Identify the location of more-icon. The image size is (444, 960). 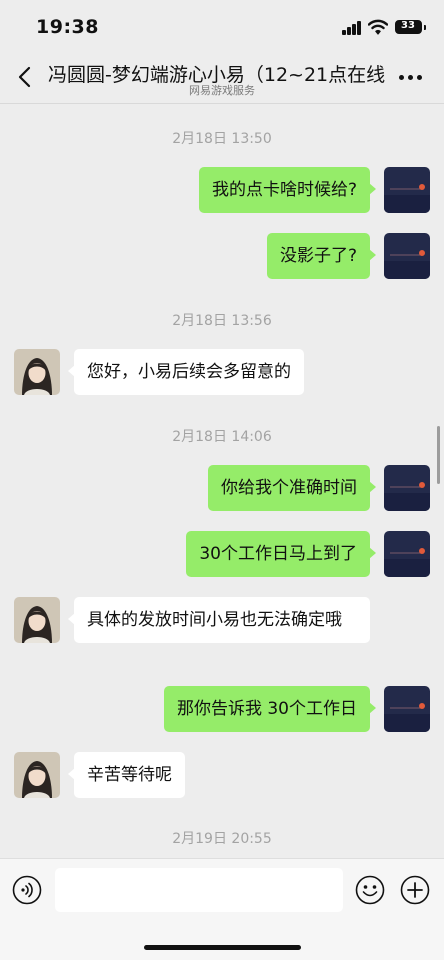
(411, 77).